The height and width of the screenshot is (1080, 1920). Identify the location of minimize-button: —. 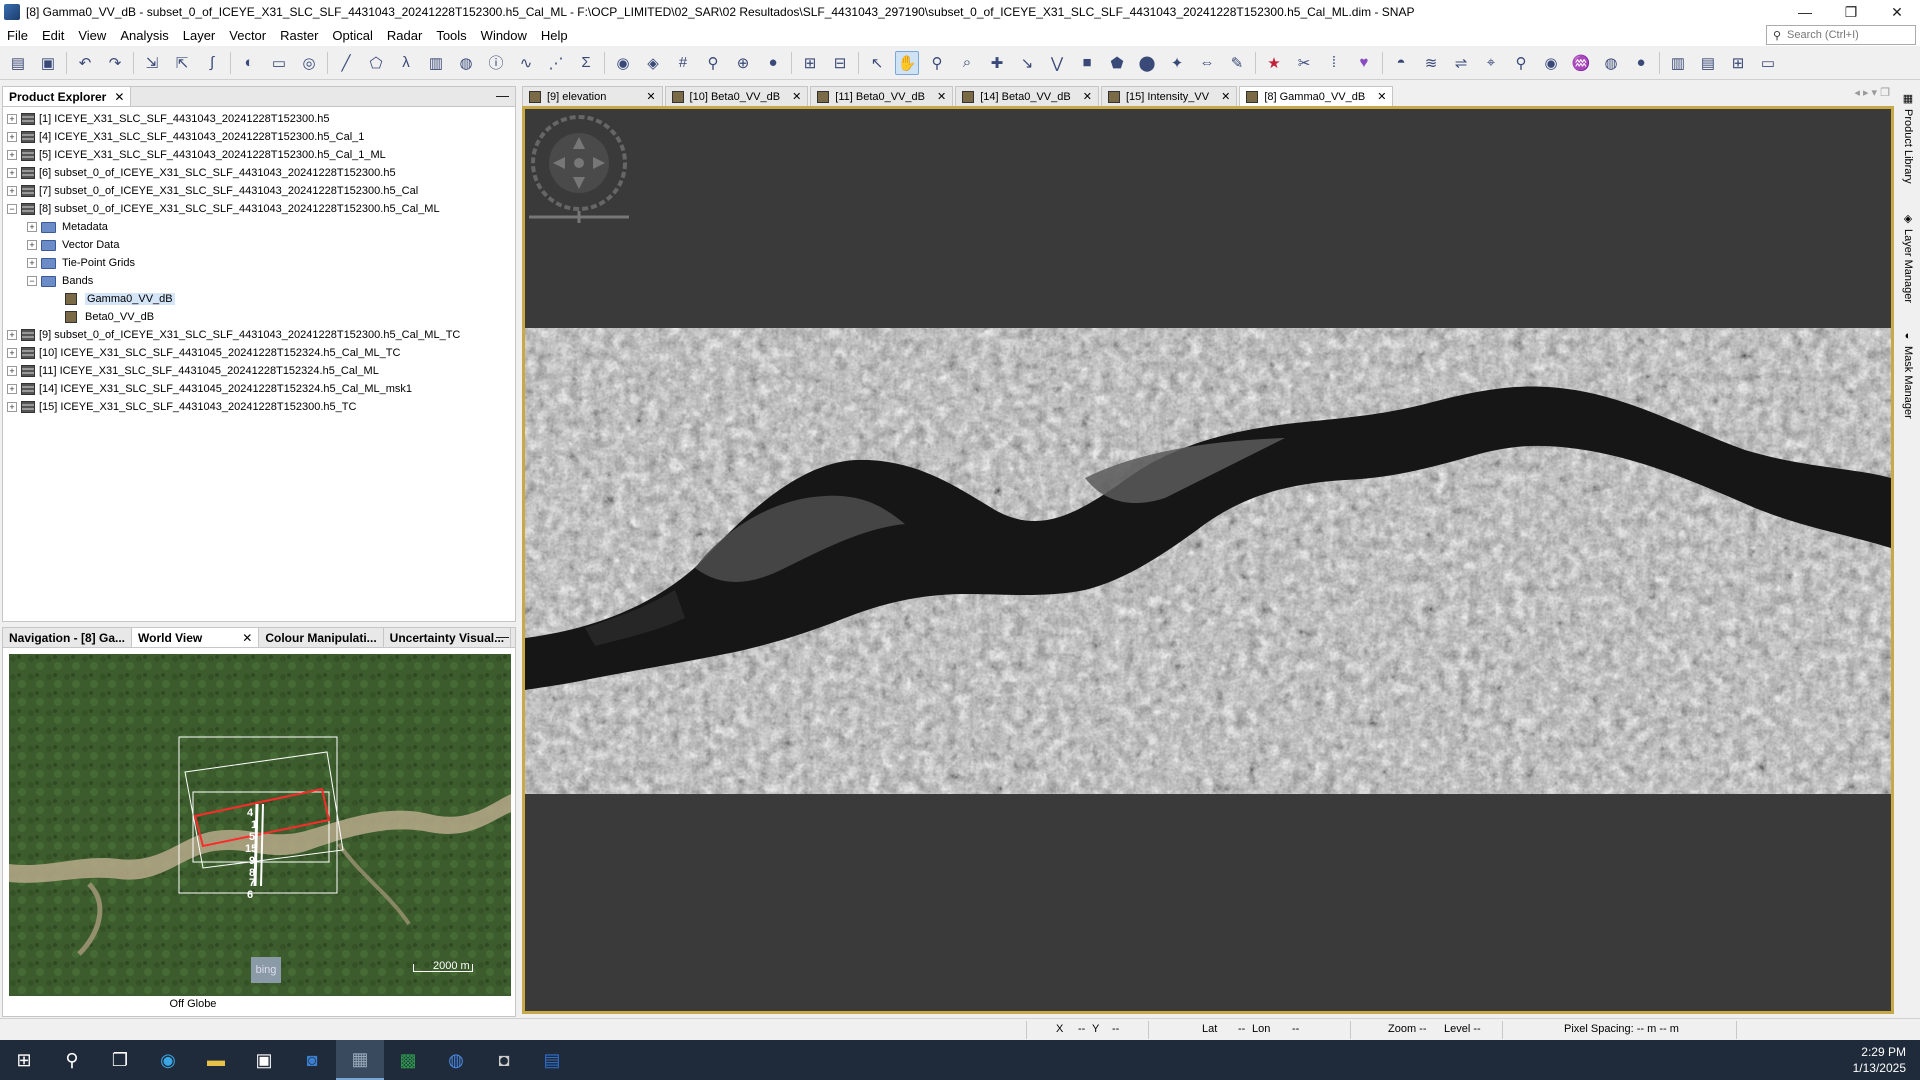
(1805, 12).